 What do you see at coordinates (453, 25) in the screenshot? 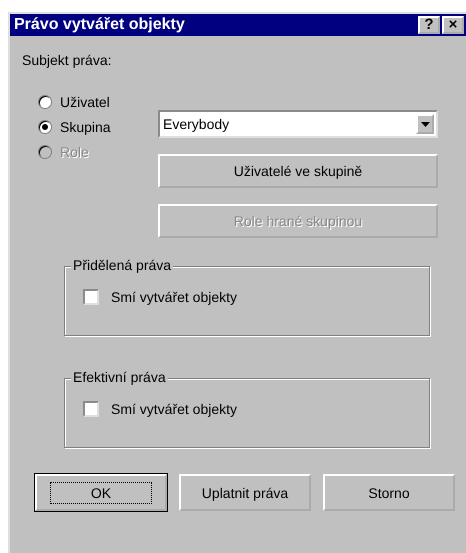
I see `title-bar-button: ×` at bounding box center [453, 25].